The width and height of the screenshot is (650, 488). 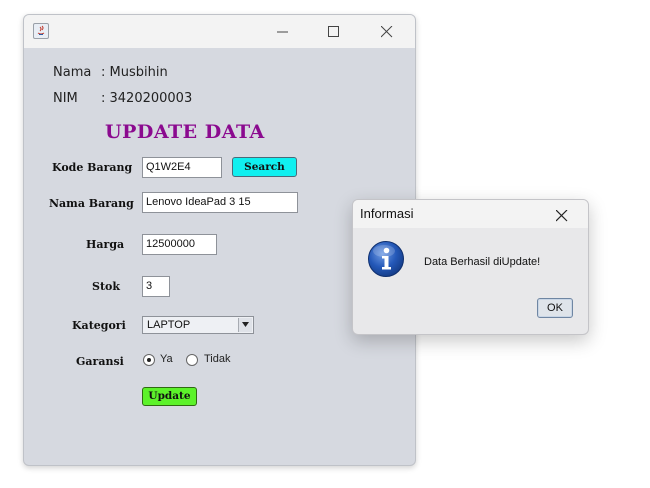 What do you see at coordinates (100, 361) in the screenshot?
I see `garansi-label: Garansi` at bounding box center [100, 361].